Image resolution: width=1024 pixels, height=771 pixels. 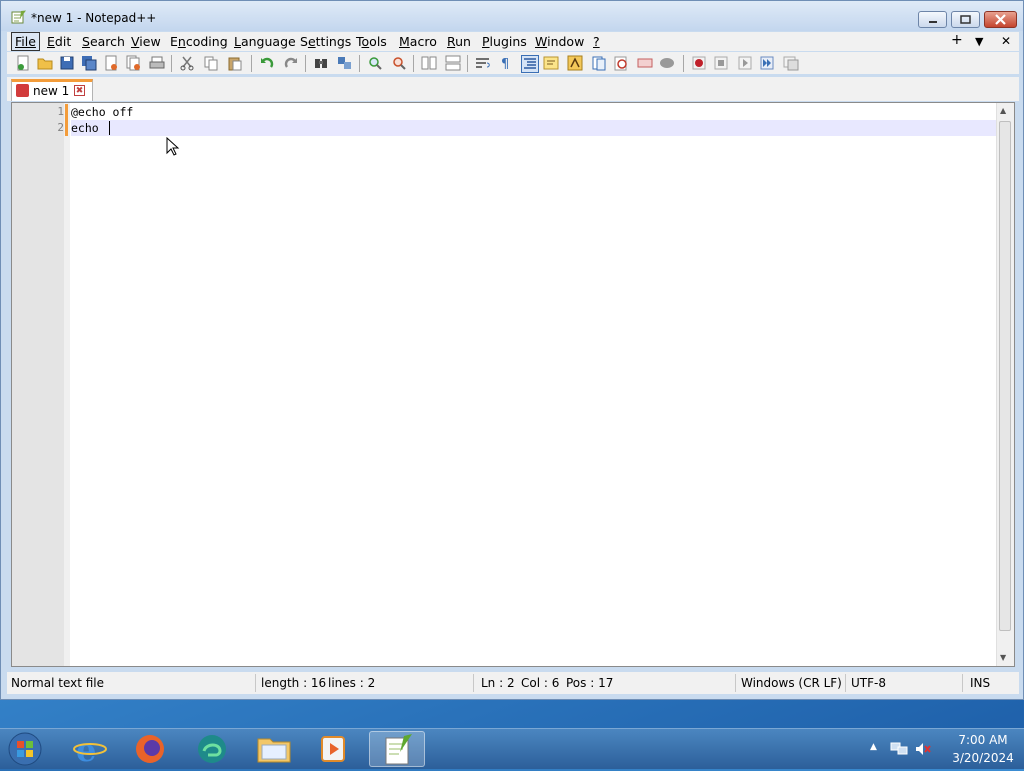 I want to click on menu-help: ?, so click(x=596, y=41).